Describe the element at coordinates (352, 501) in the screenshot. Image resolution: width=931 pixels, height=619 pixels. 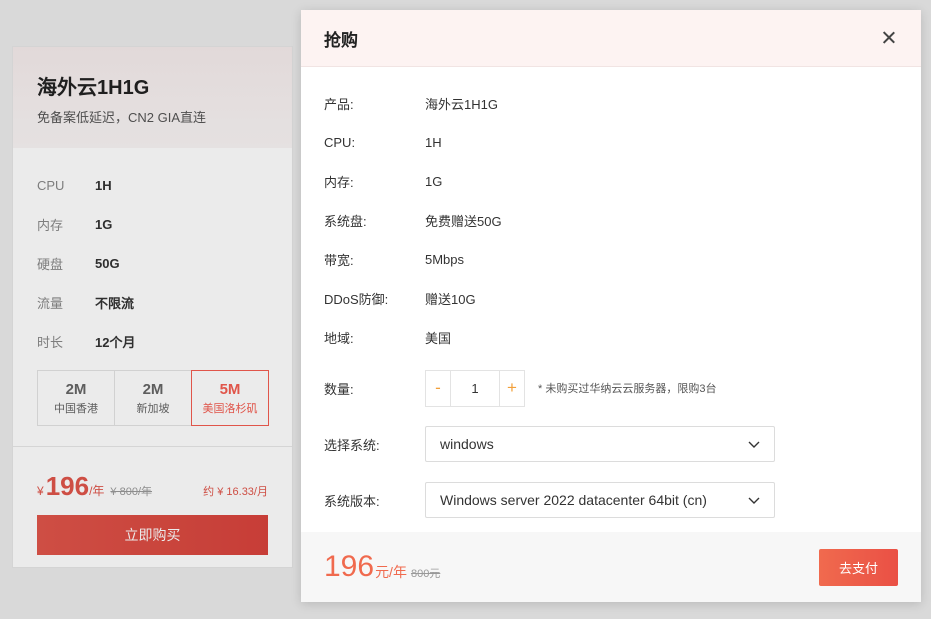
I see `version-label: 系统版本:` at that location.